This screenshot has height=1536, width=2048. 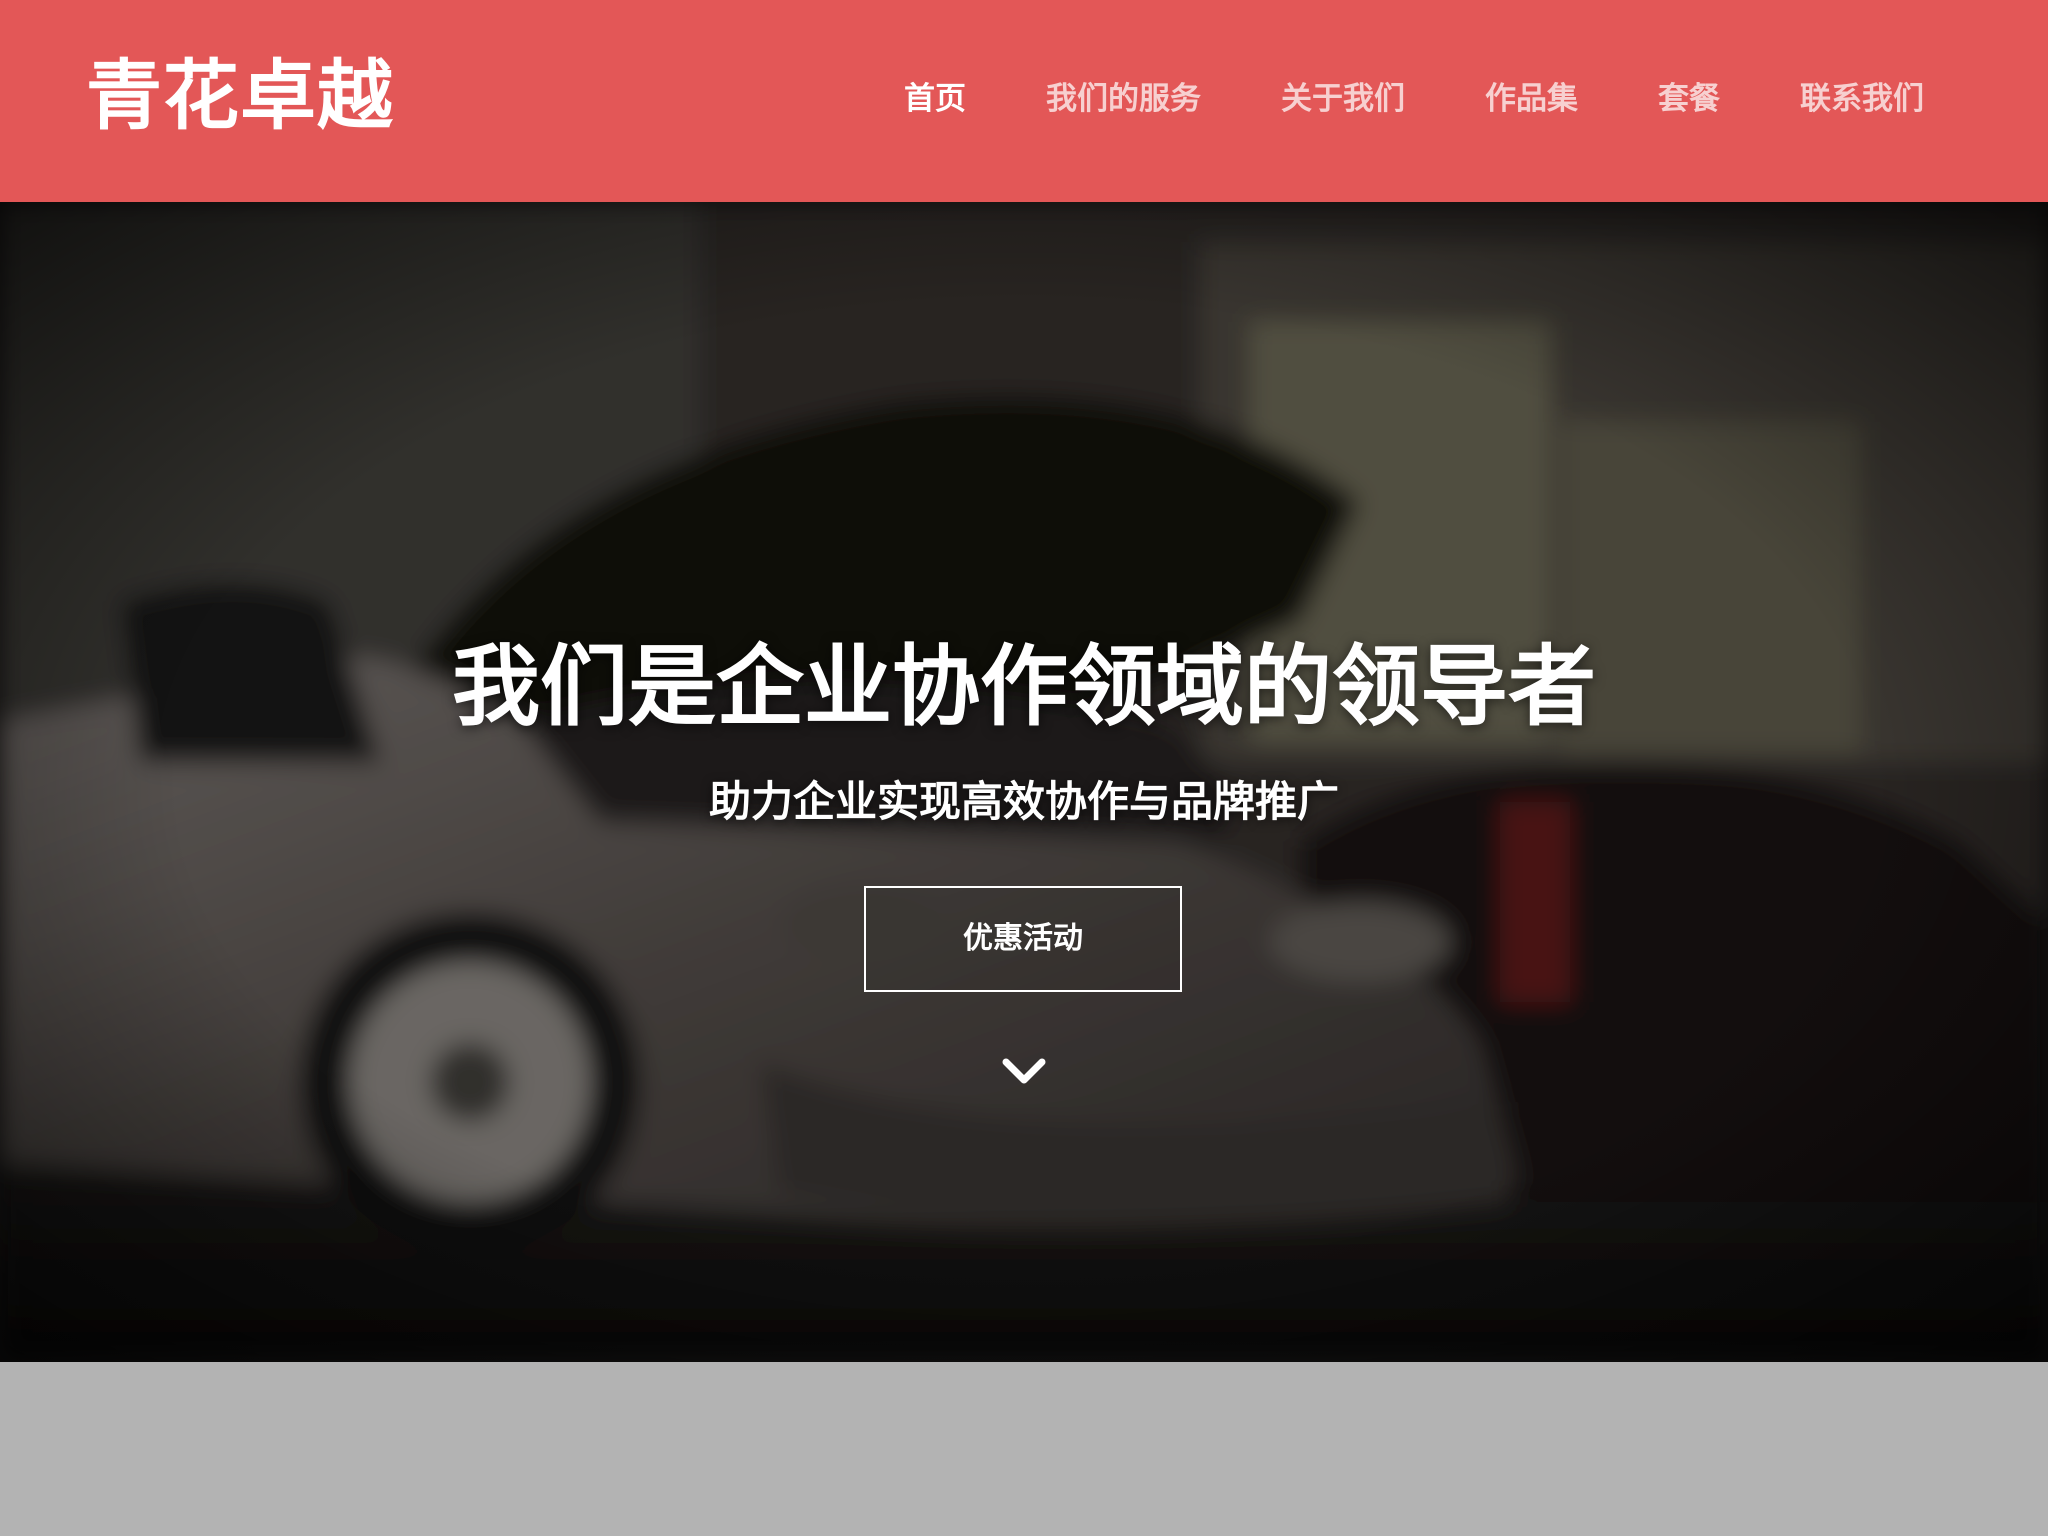 I want to click on next-section-band, so click(x=1024, y=1449).